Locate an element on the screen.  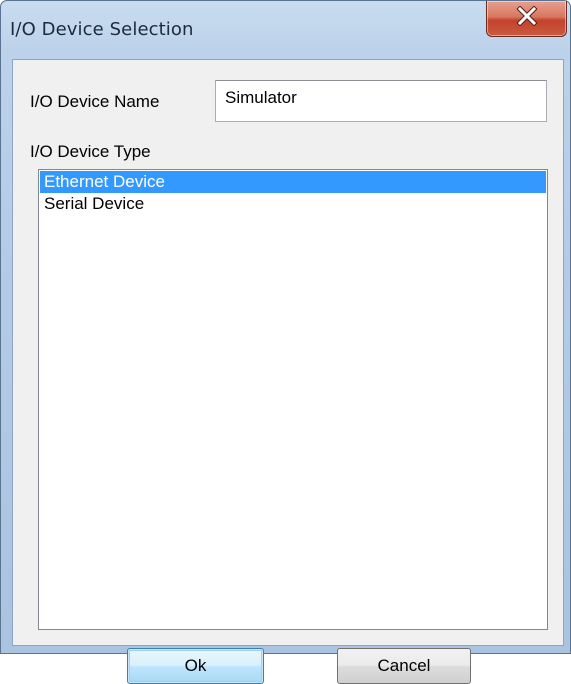
list-item-serial-device: Serial Device is located at coordinates (293, 204).